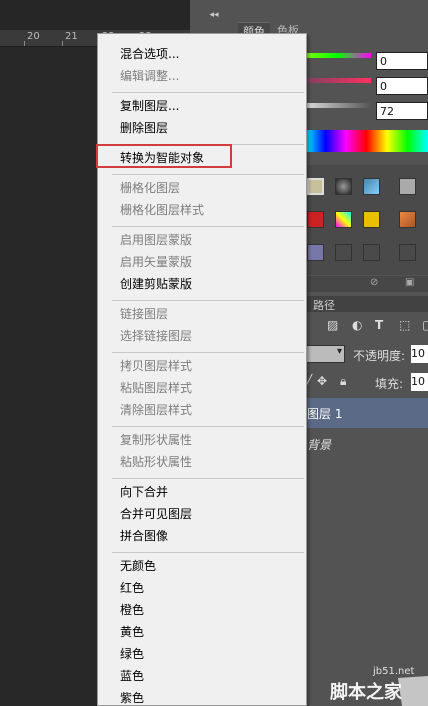  I want to click on opacity-field: 10, so click(419, 354).